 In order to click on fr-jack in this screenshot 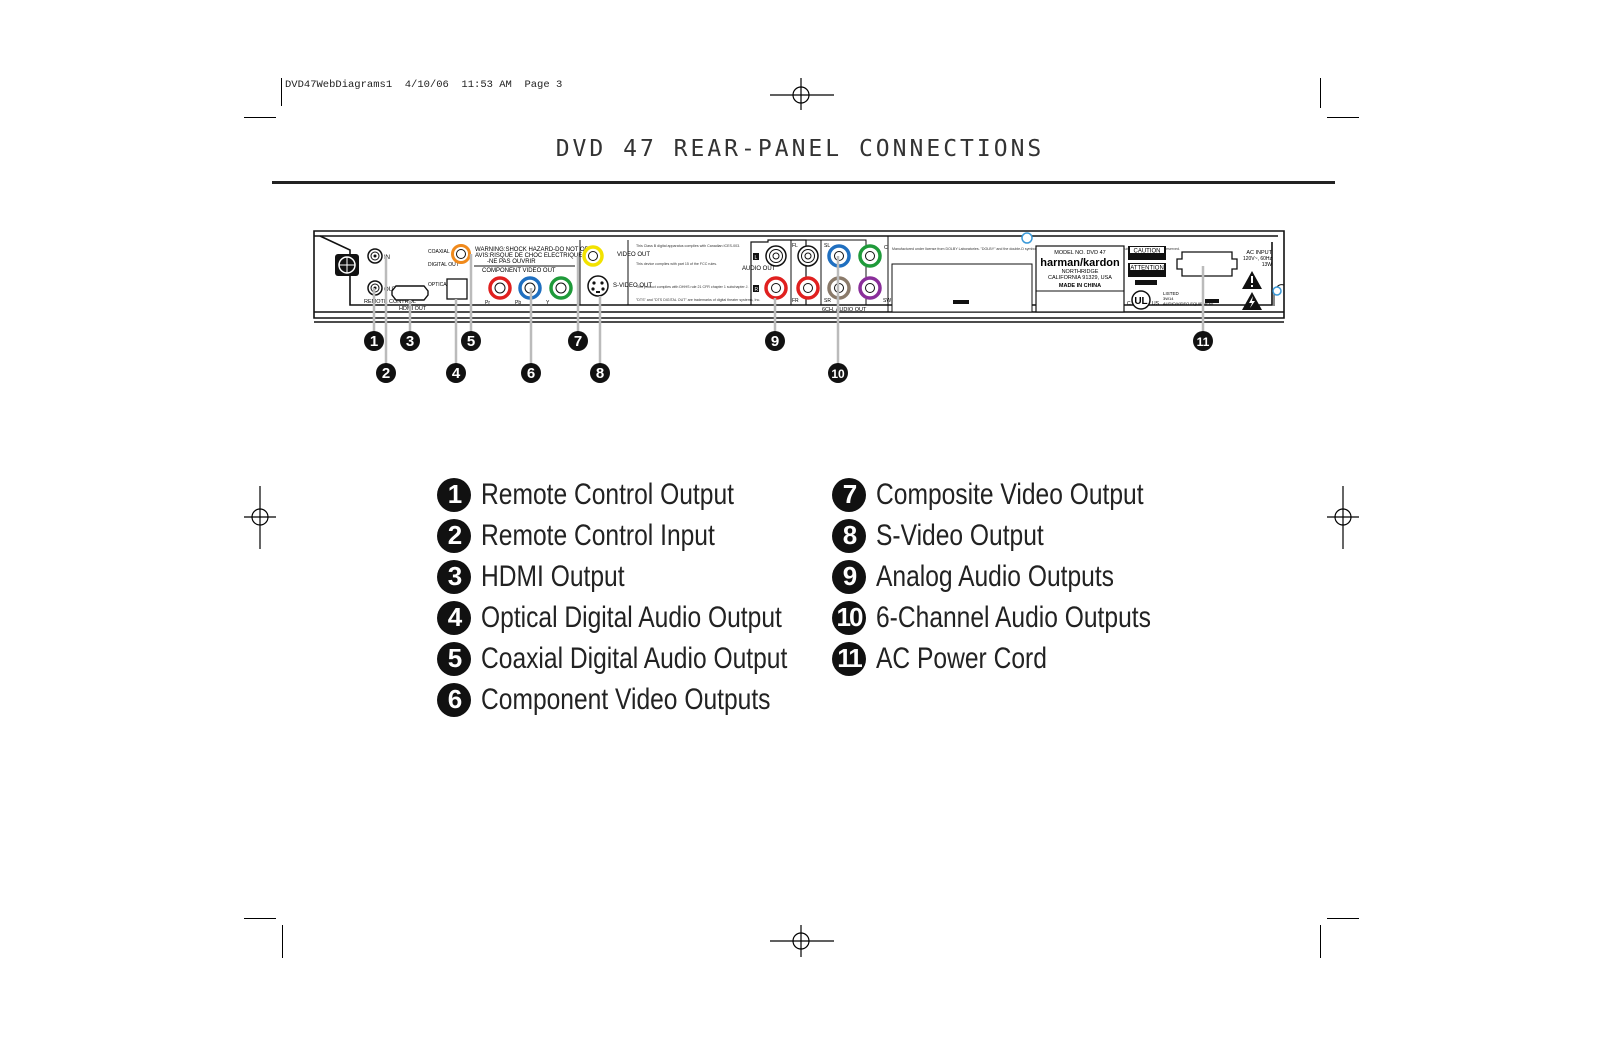, I will do `click(808, 288)`.